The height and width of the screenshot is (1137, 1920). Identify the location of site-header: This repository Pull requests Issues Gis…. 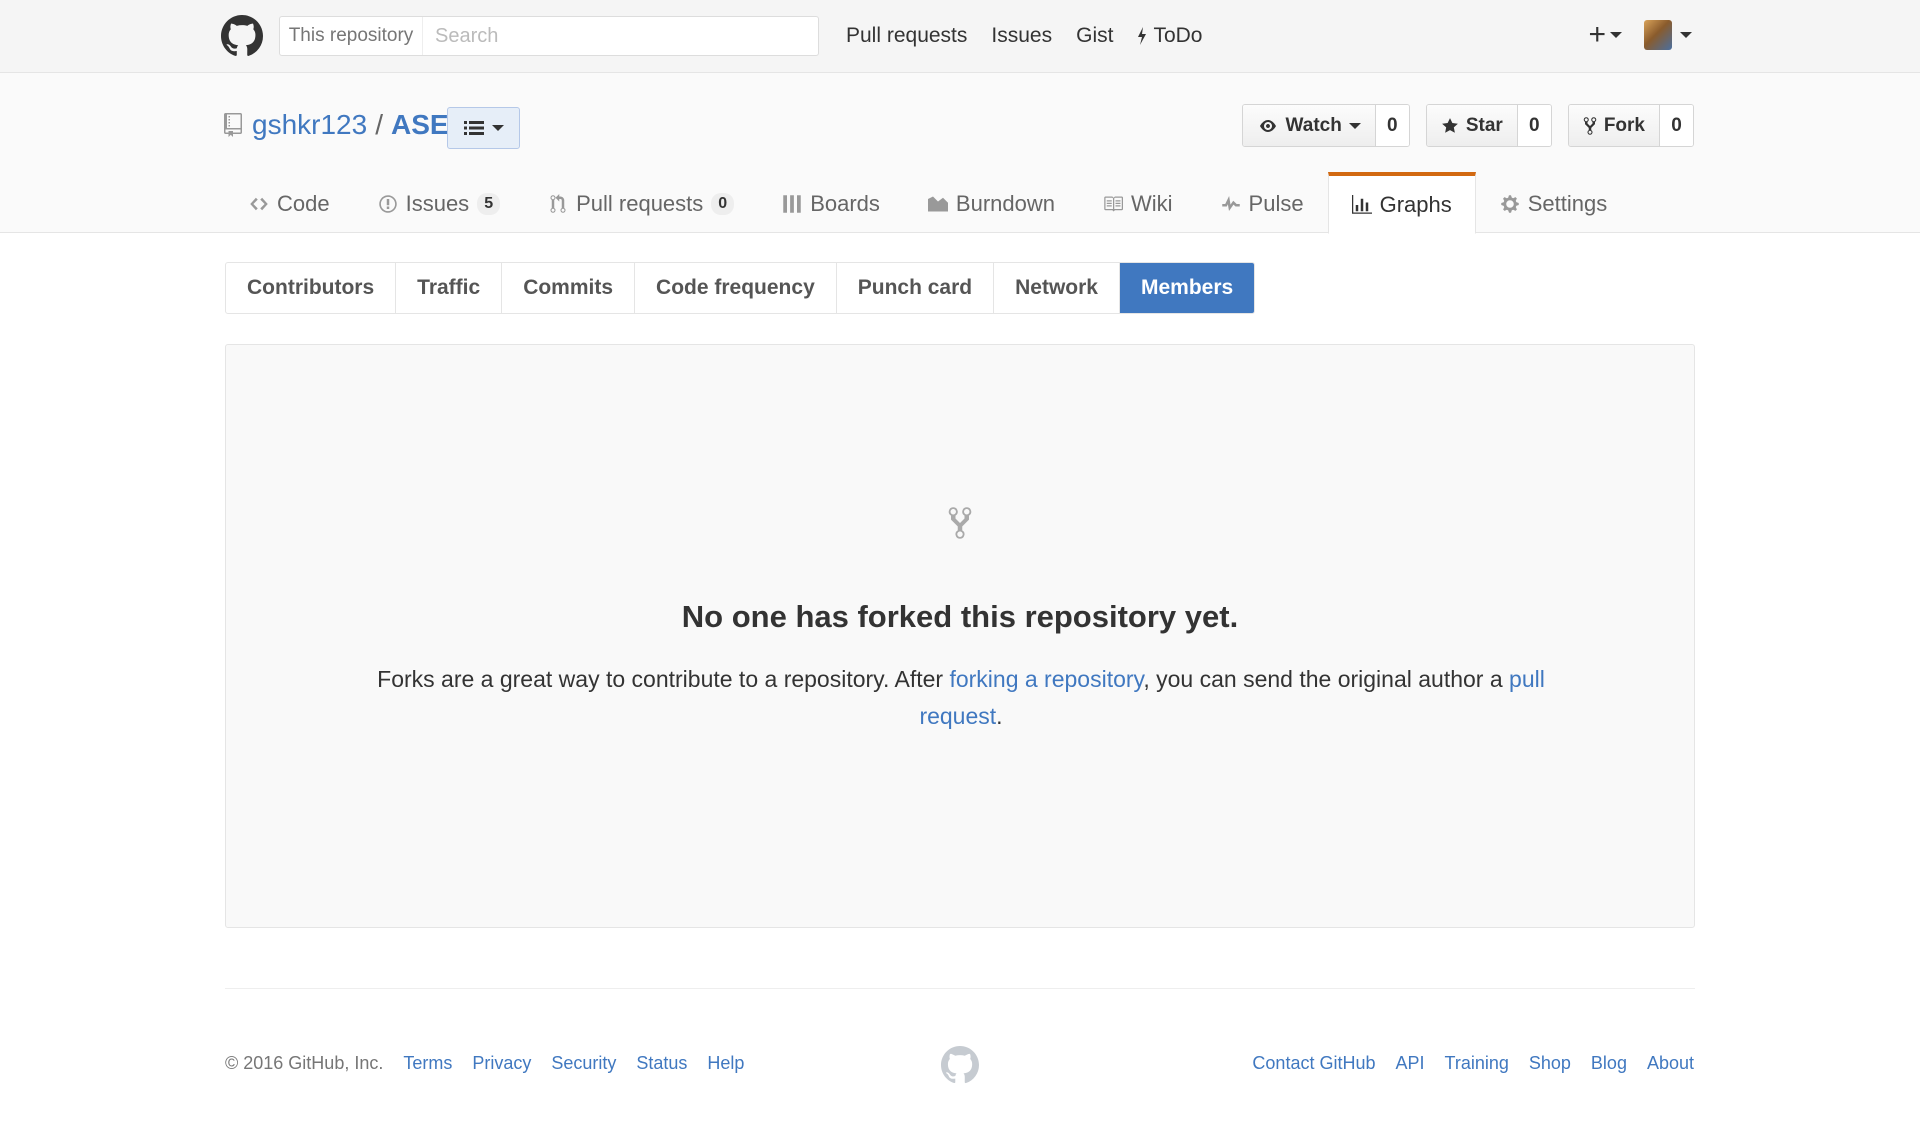
(960, 36).